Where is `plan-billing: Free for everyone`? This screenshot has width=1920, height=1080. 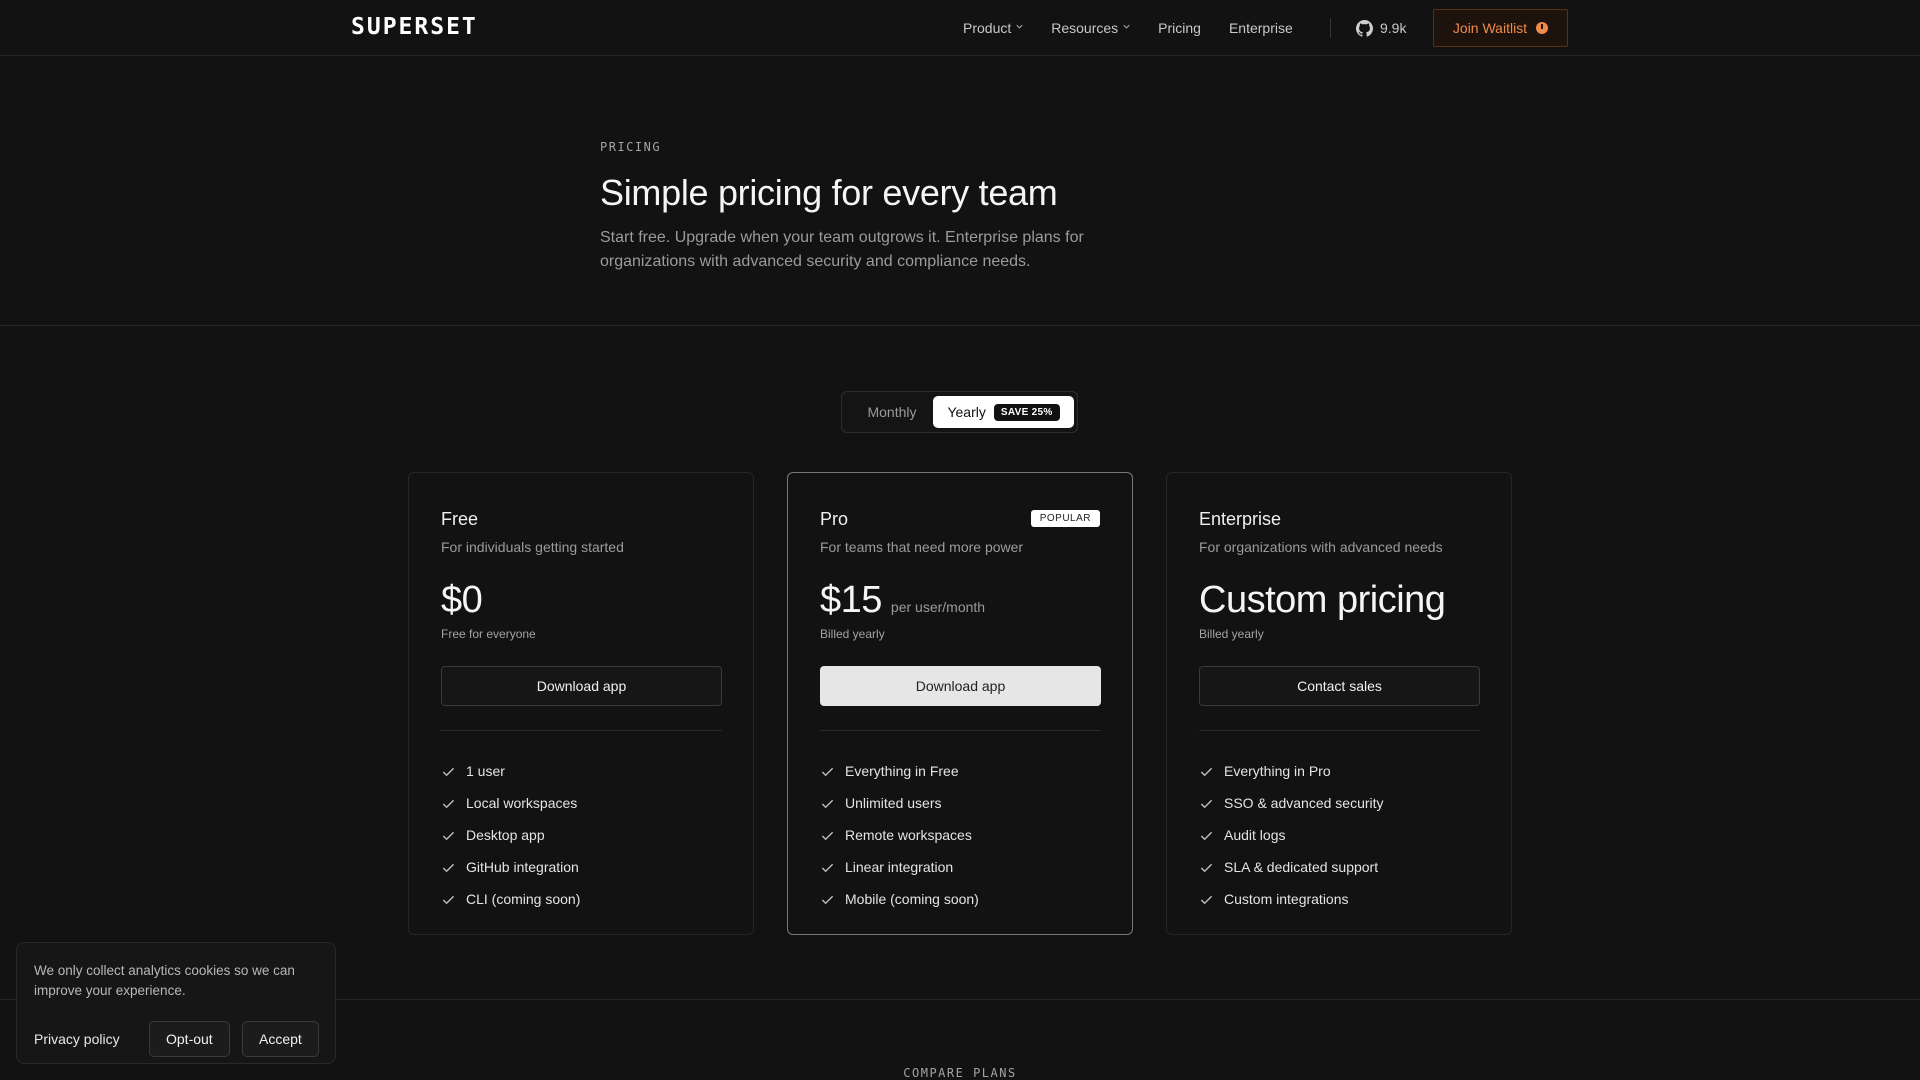 plan-billing: Free for everyone is located at coordinates (488, 634).